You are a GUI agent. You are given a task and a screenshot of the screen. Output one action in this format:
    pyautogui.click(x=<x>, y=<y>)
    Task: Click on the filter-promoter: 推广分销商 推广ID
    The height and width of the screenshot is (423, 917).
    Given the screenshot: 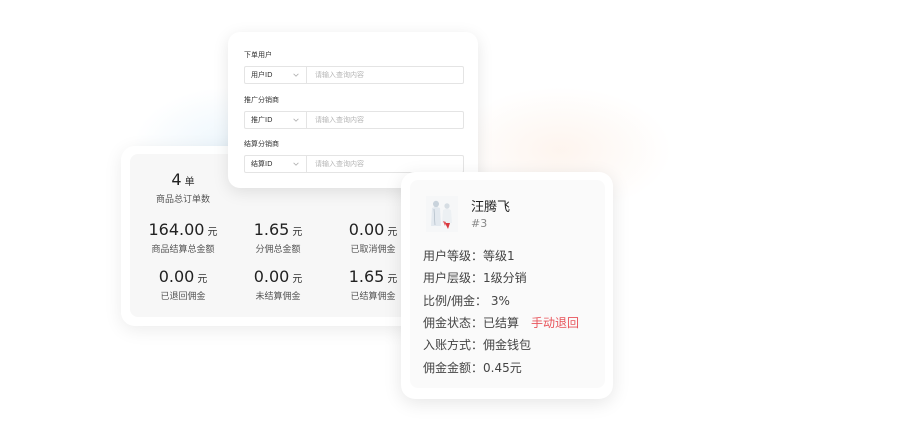 What is the action you would take?
    pyautogui.click(x=354, y=112)
    